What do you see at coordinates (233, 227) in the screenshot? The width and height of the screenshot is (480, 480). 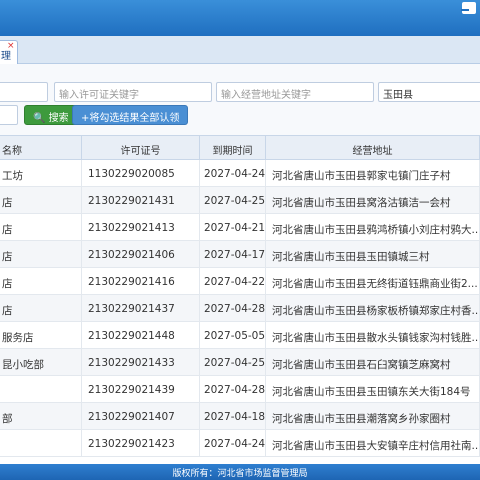 I see `cell-expiry: 2027-04-21` at bounding box center [233, 227].